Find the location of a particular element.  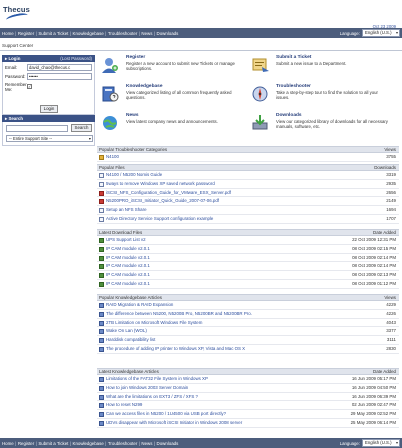

list-item-value: 1694 is located at coordinates (391, 210).